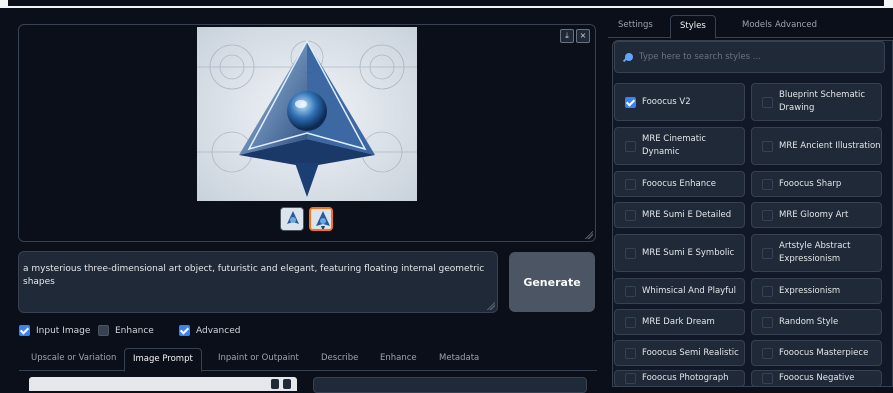 The image size is (893, 393). I want to click on checkbox-label: Advanced, so click(218, 330).